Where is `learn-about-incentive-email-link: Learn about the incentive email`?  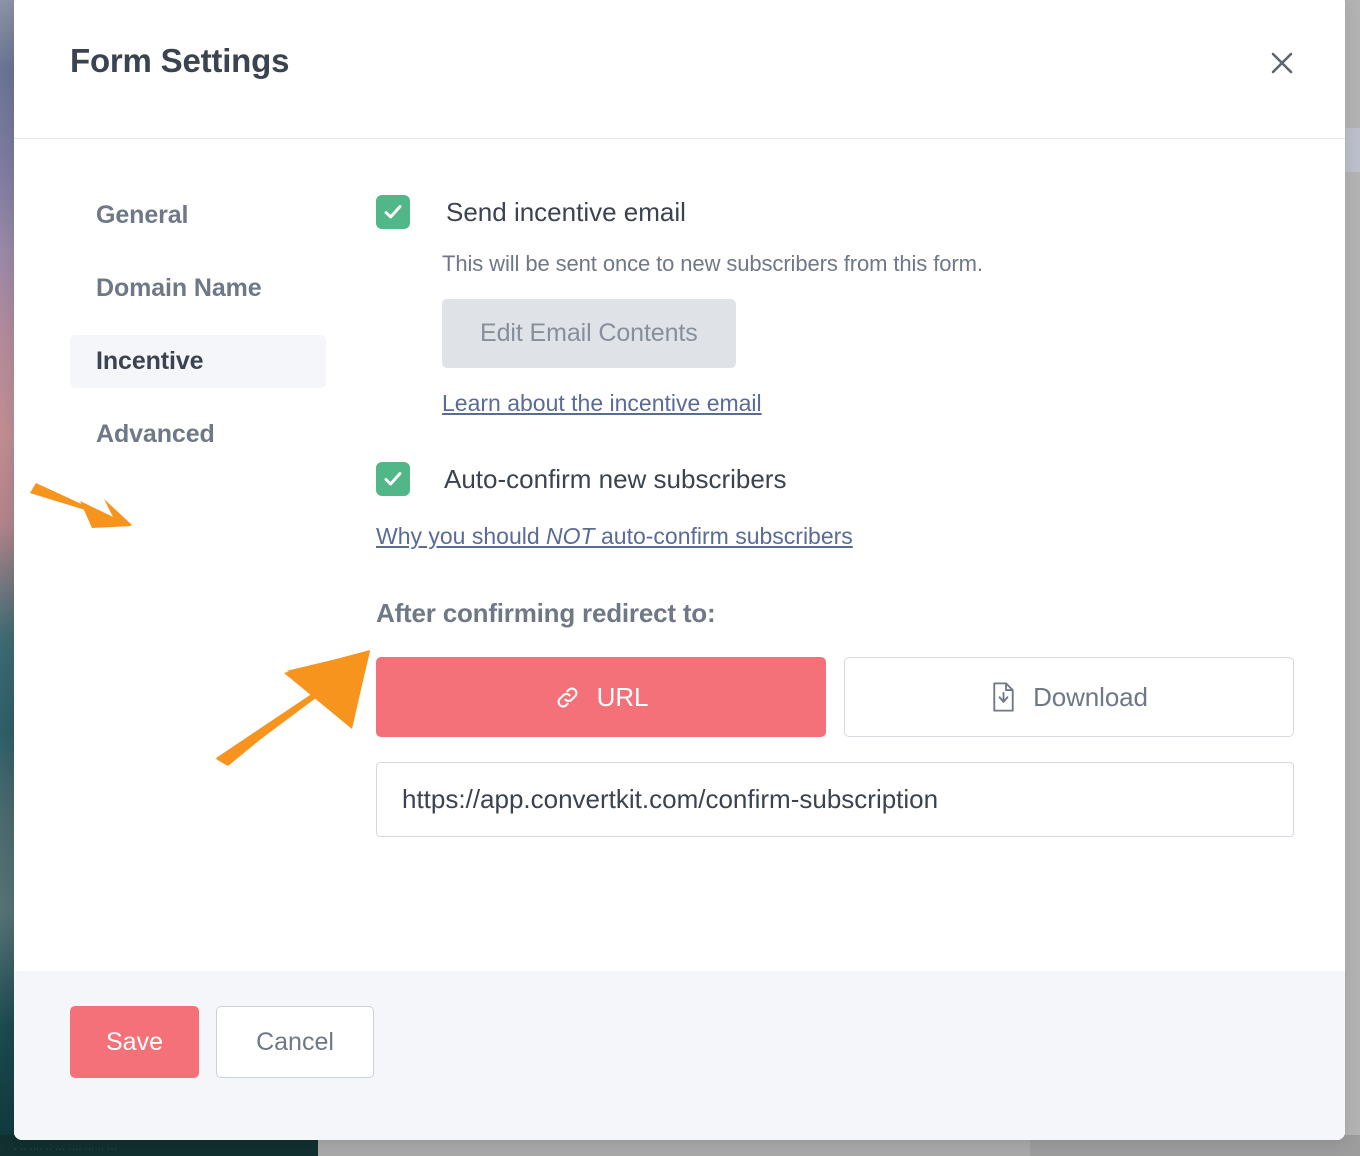 learn-about-incentive-email-link: Learn about the incentive email is located at coordinates (602, 403).